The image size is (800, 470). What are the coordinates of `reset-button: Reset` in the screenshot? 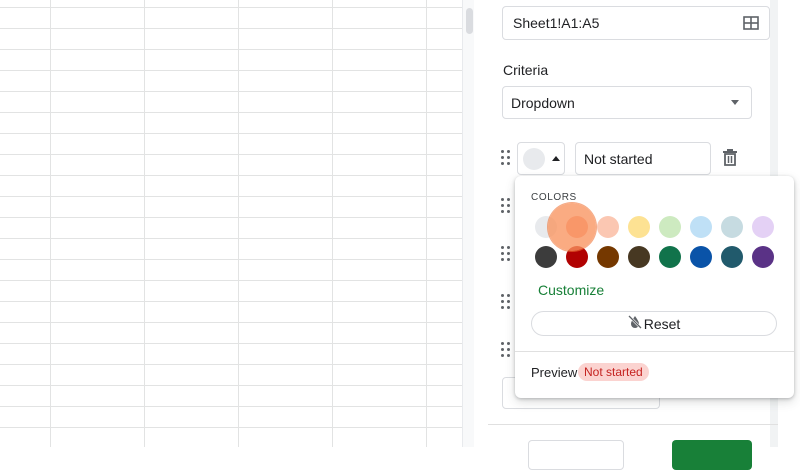 It's located at (654, 323).